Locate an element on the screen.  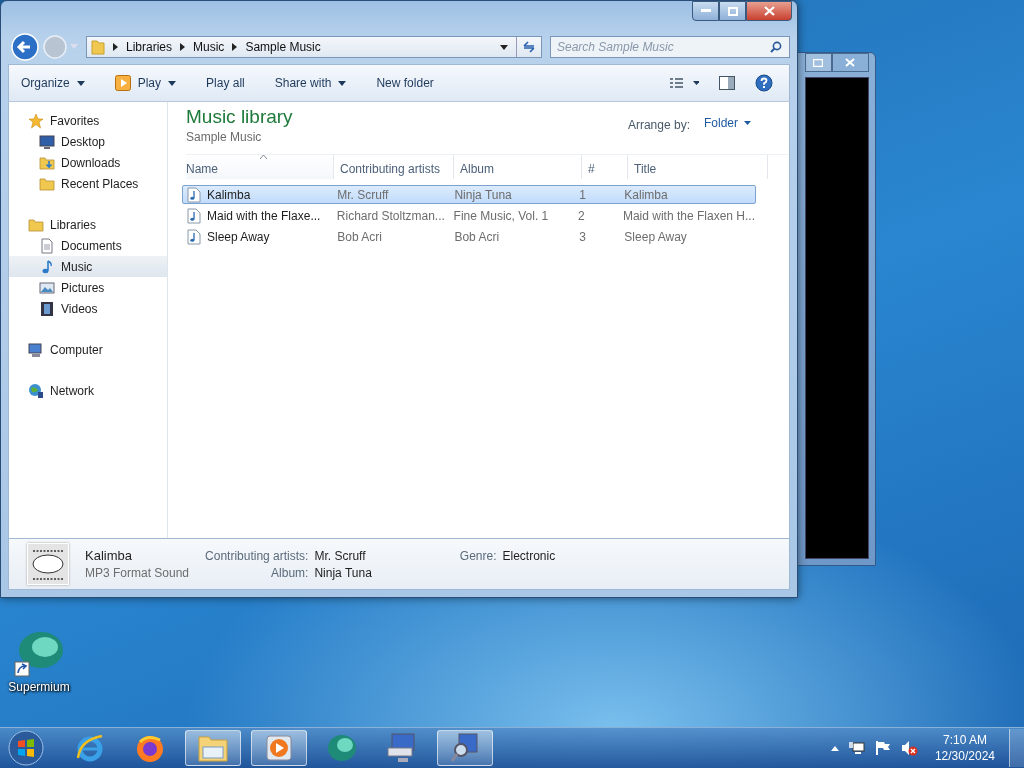
column-header: Name is located at coordinates (260, 167).